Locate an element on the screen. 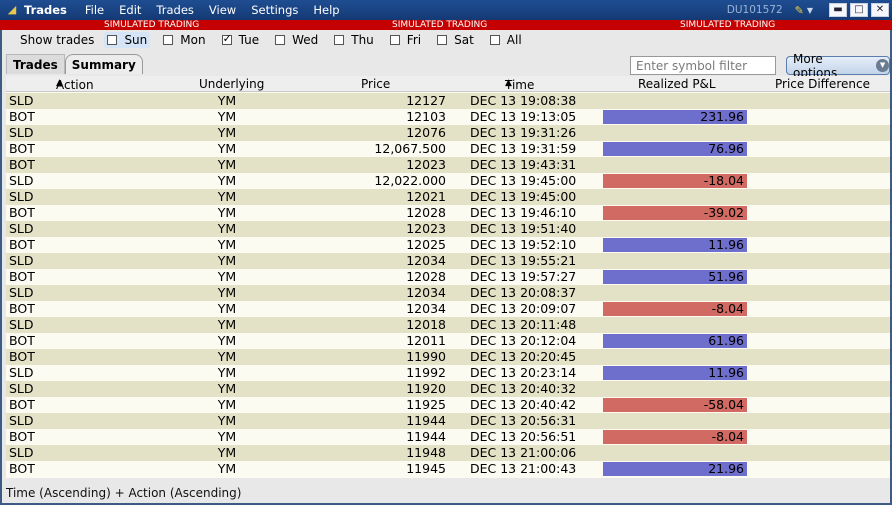  menu-settings: Settings is located at coordinates (274, 10).